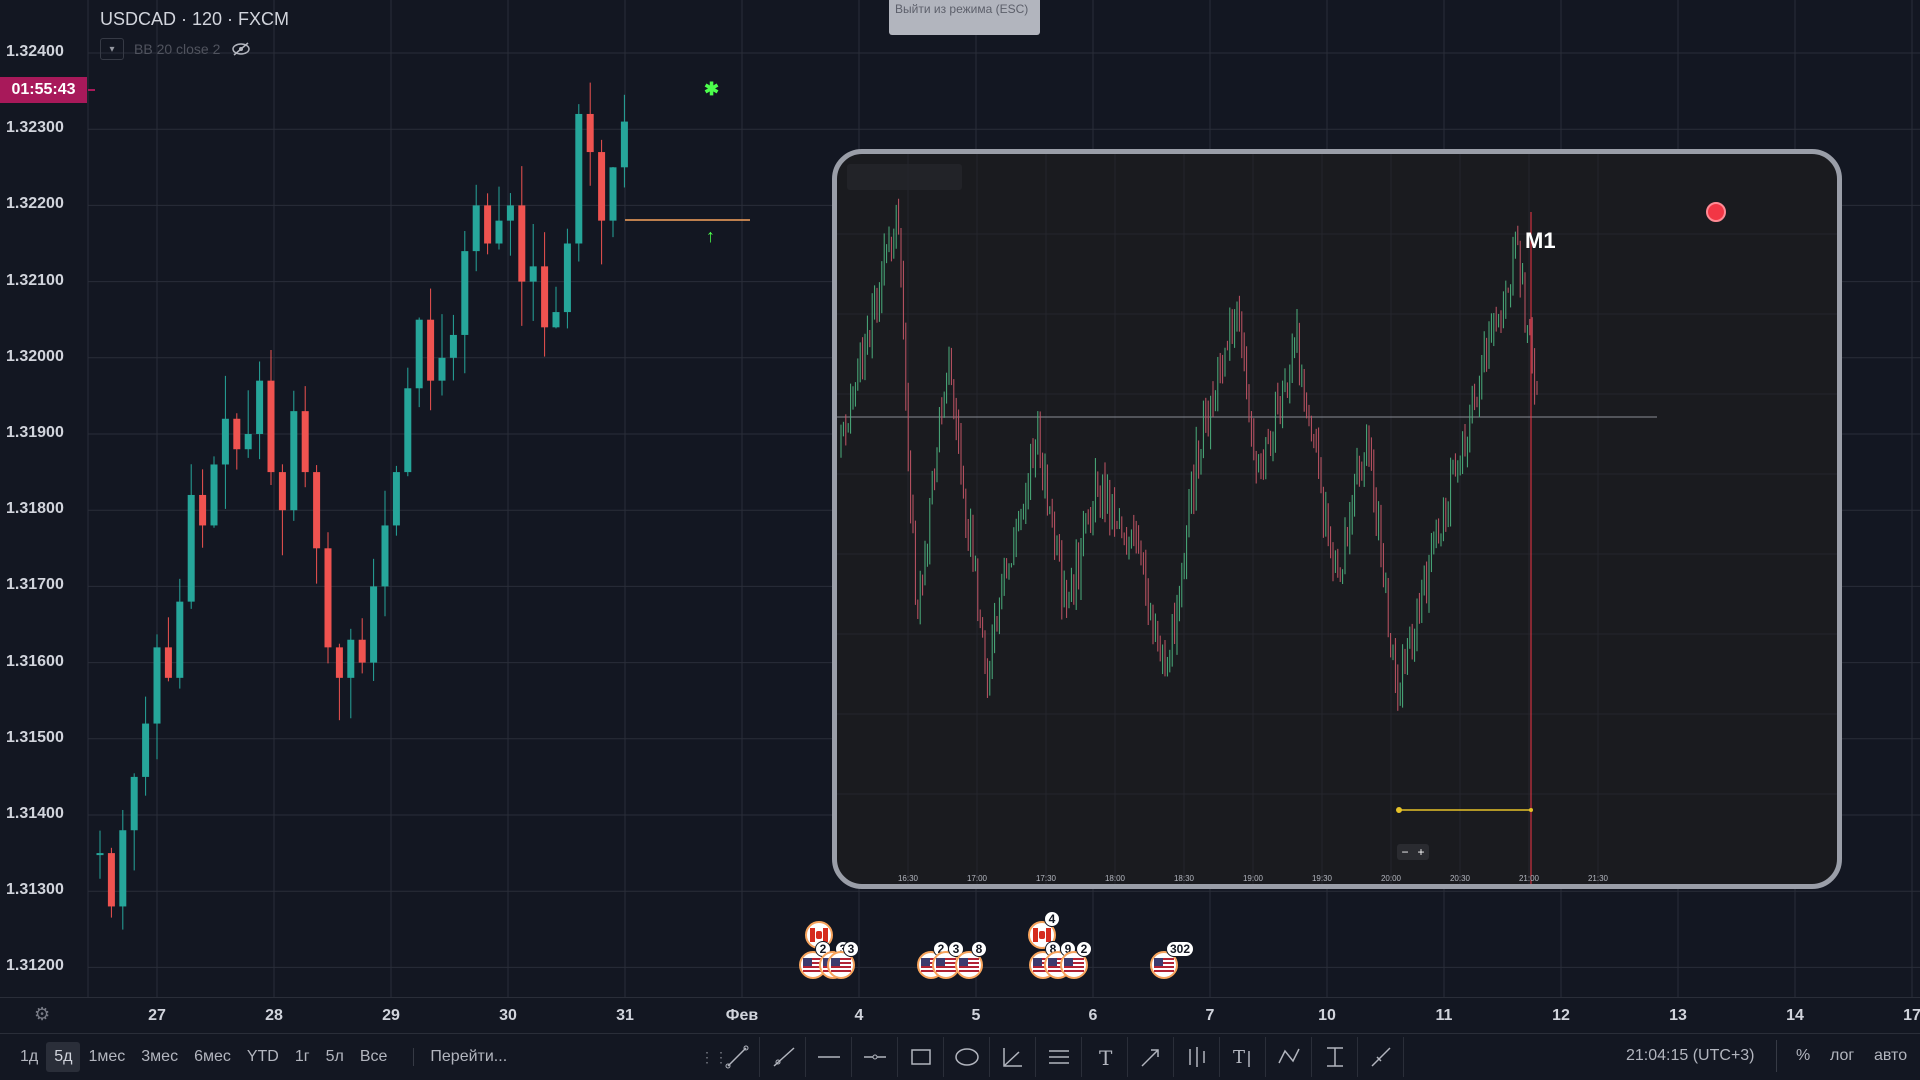 The width and height of the screenshot is (1920, 1080). I want to click on range-button: 1д, so click(29, 1057).